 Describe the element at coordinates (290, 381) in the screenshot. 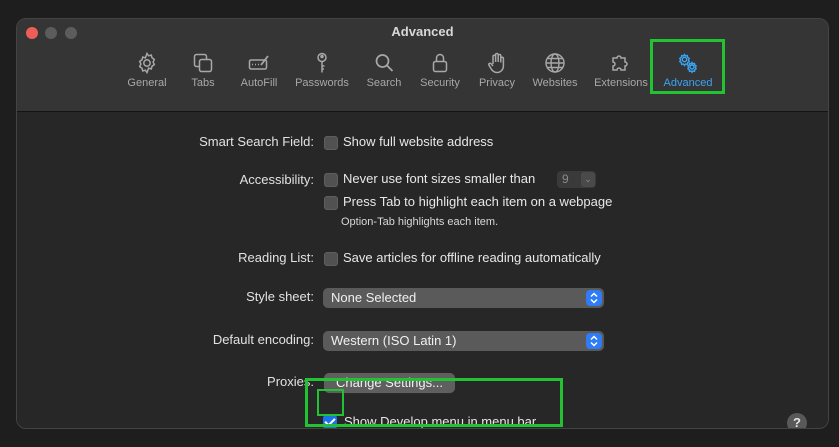

I see `proxies-label: Proxies:` at that location.